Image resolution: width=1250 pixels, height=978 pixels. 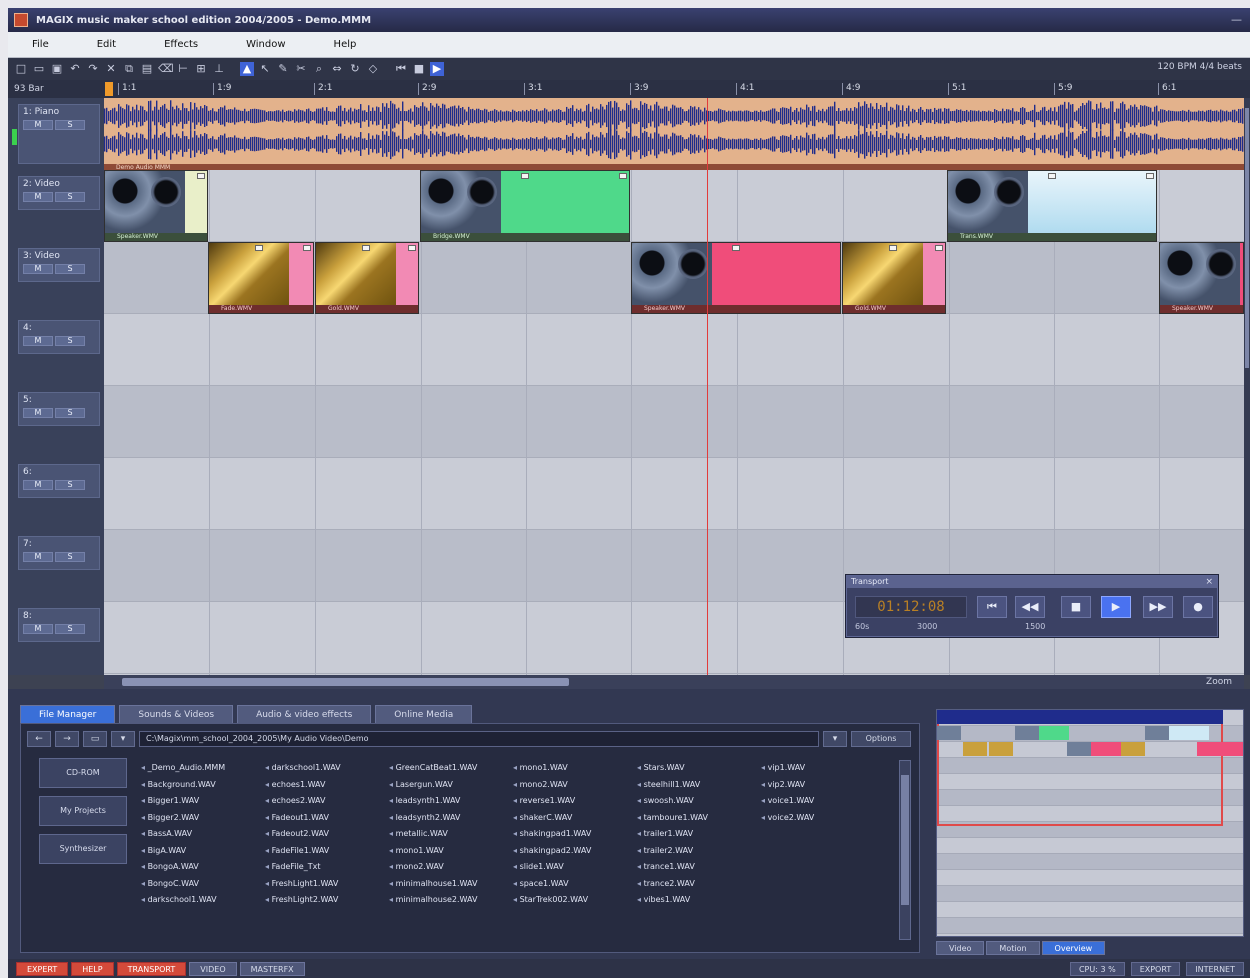 I want to click on menu-file: File, so click(x=40, y=44).